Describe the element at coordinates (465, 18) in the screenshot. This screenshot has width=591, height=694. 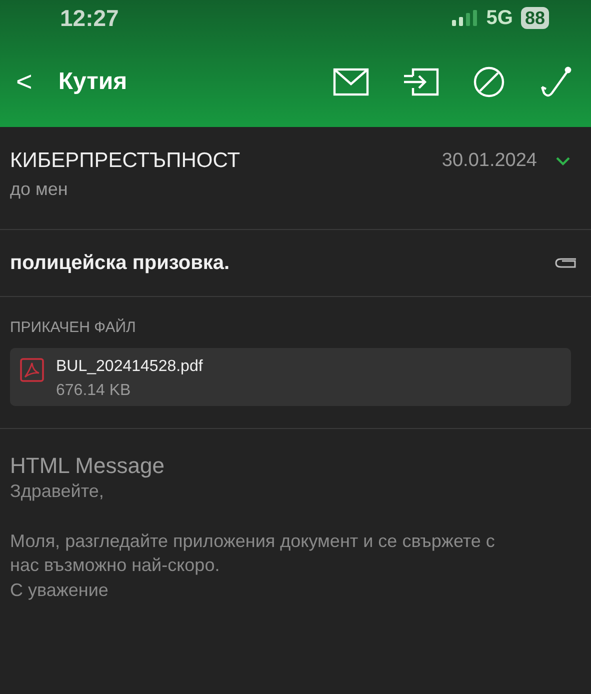
I see `signal-icon` at that location.